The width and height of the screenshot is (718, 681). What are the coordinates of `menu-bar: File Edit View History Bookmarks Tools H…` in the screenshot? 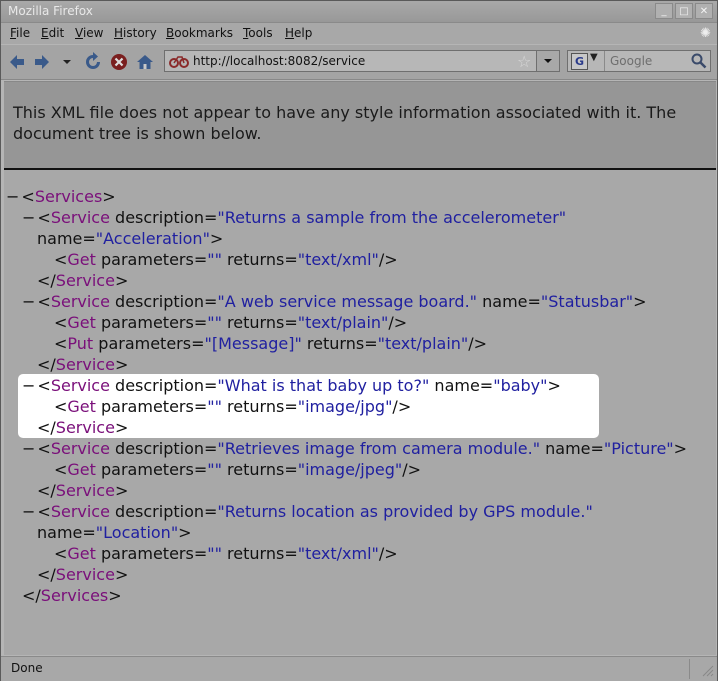 It's located at (359, 33).